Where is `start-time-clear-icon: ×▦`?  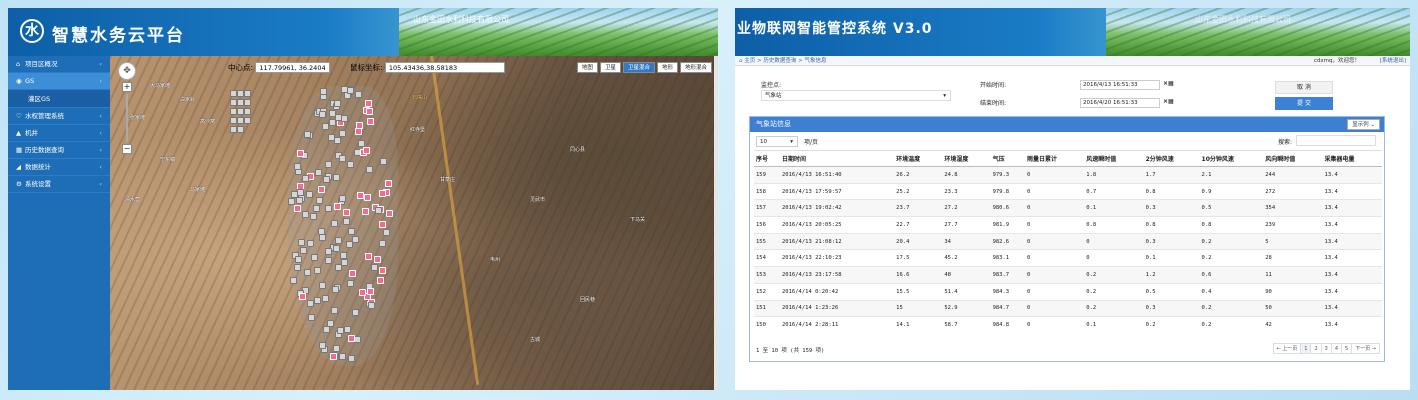
start-time-clear-icon: ×▦ is located at coordinates (1168, 83).